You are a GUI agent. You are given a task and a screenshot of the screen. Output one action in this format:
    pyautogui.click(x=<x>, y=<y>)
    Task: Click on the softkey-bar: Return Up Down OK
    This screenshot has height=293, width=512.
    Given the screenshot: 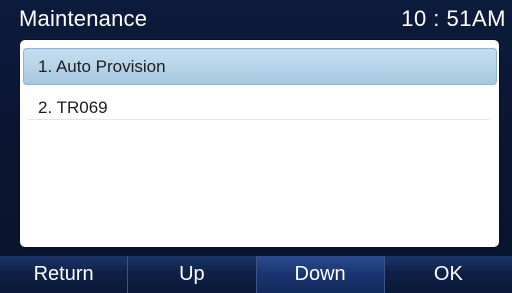 What is the action you would take?
    pyautogui.click(x=256, y=274)
    